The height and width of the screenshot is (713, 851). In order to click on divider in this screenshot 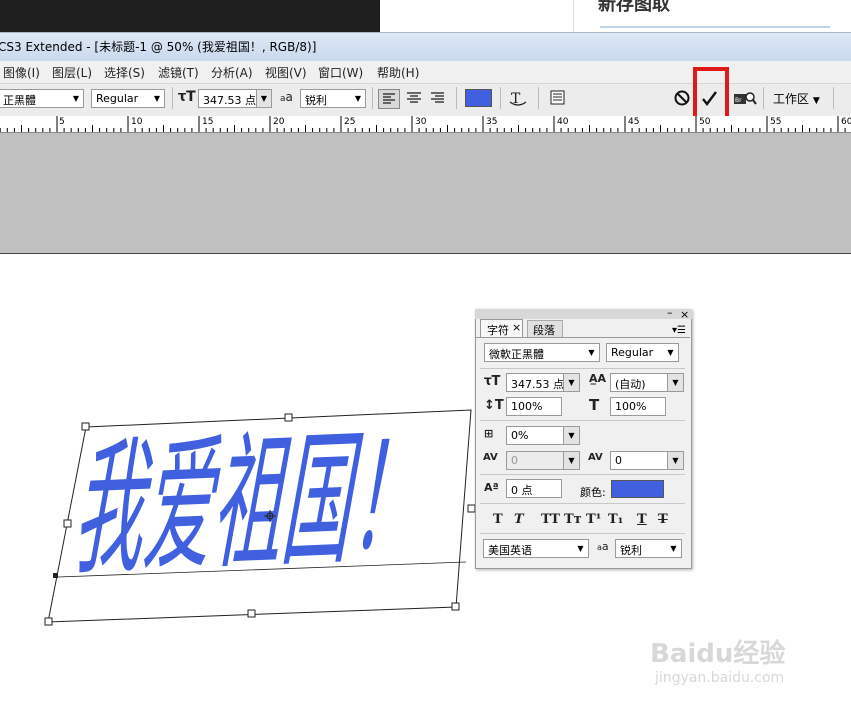, I will do `click(582, 474)`.